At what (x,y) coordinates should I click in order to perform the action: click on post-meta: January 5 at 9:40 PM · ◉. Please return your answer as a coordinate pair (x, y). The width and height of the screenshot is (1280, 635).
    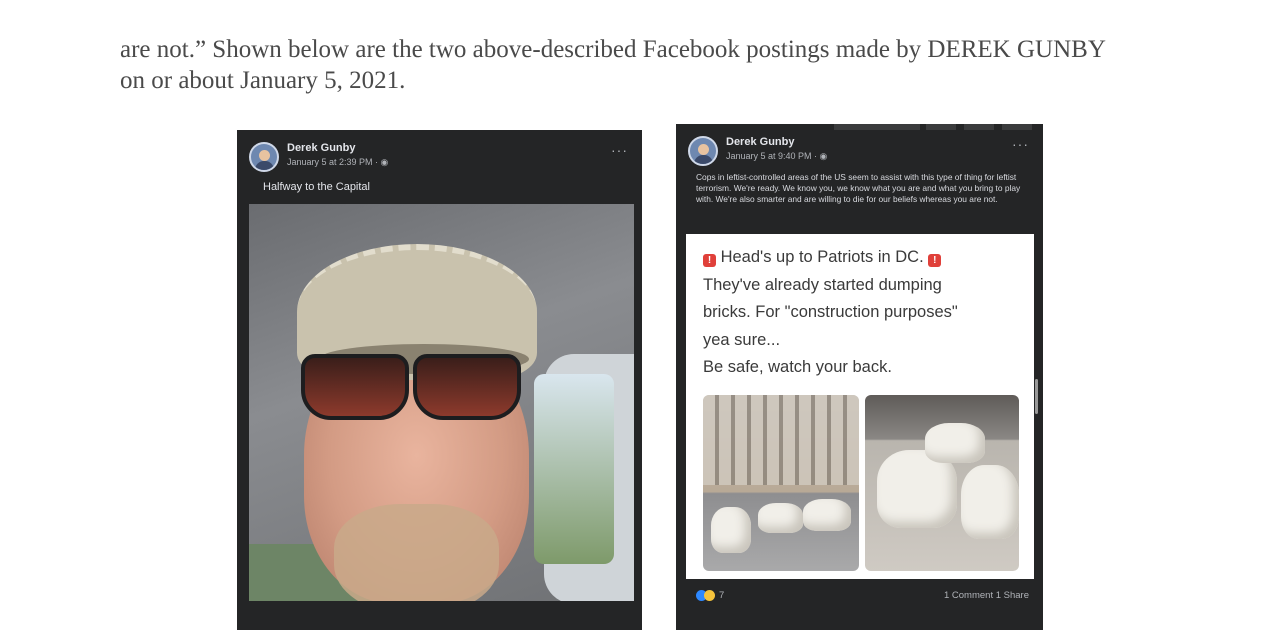
    Looking at the image, I should click on (776, 156).